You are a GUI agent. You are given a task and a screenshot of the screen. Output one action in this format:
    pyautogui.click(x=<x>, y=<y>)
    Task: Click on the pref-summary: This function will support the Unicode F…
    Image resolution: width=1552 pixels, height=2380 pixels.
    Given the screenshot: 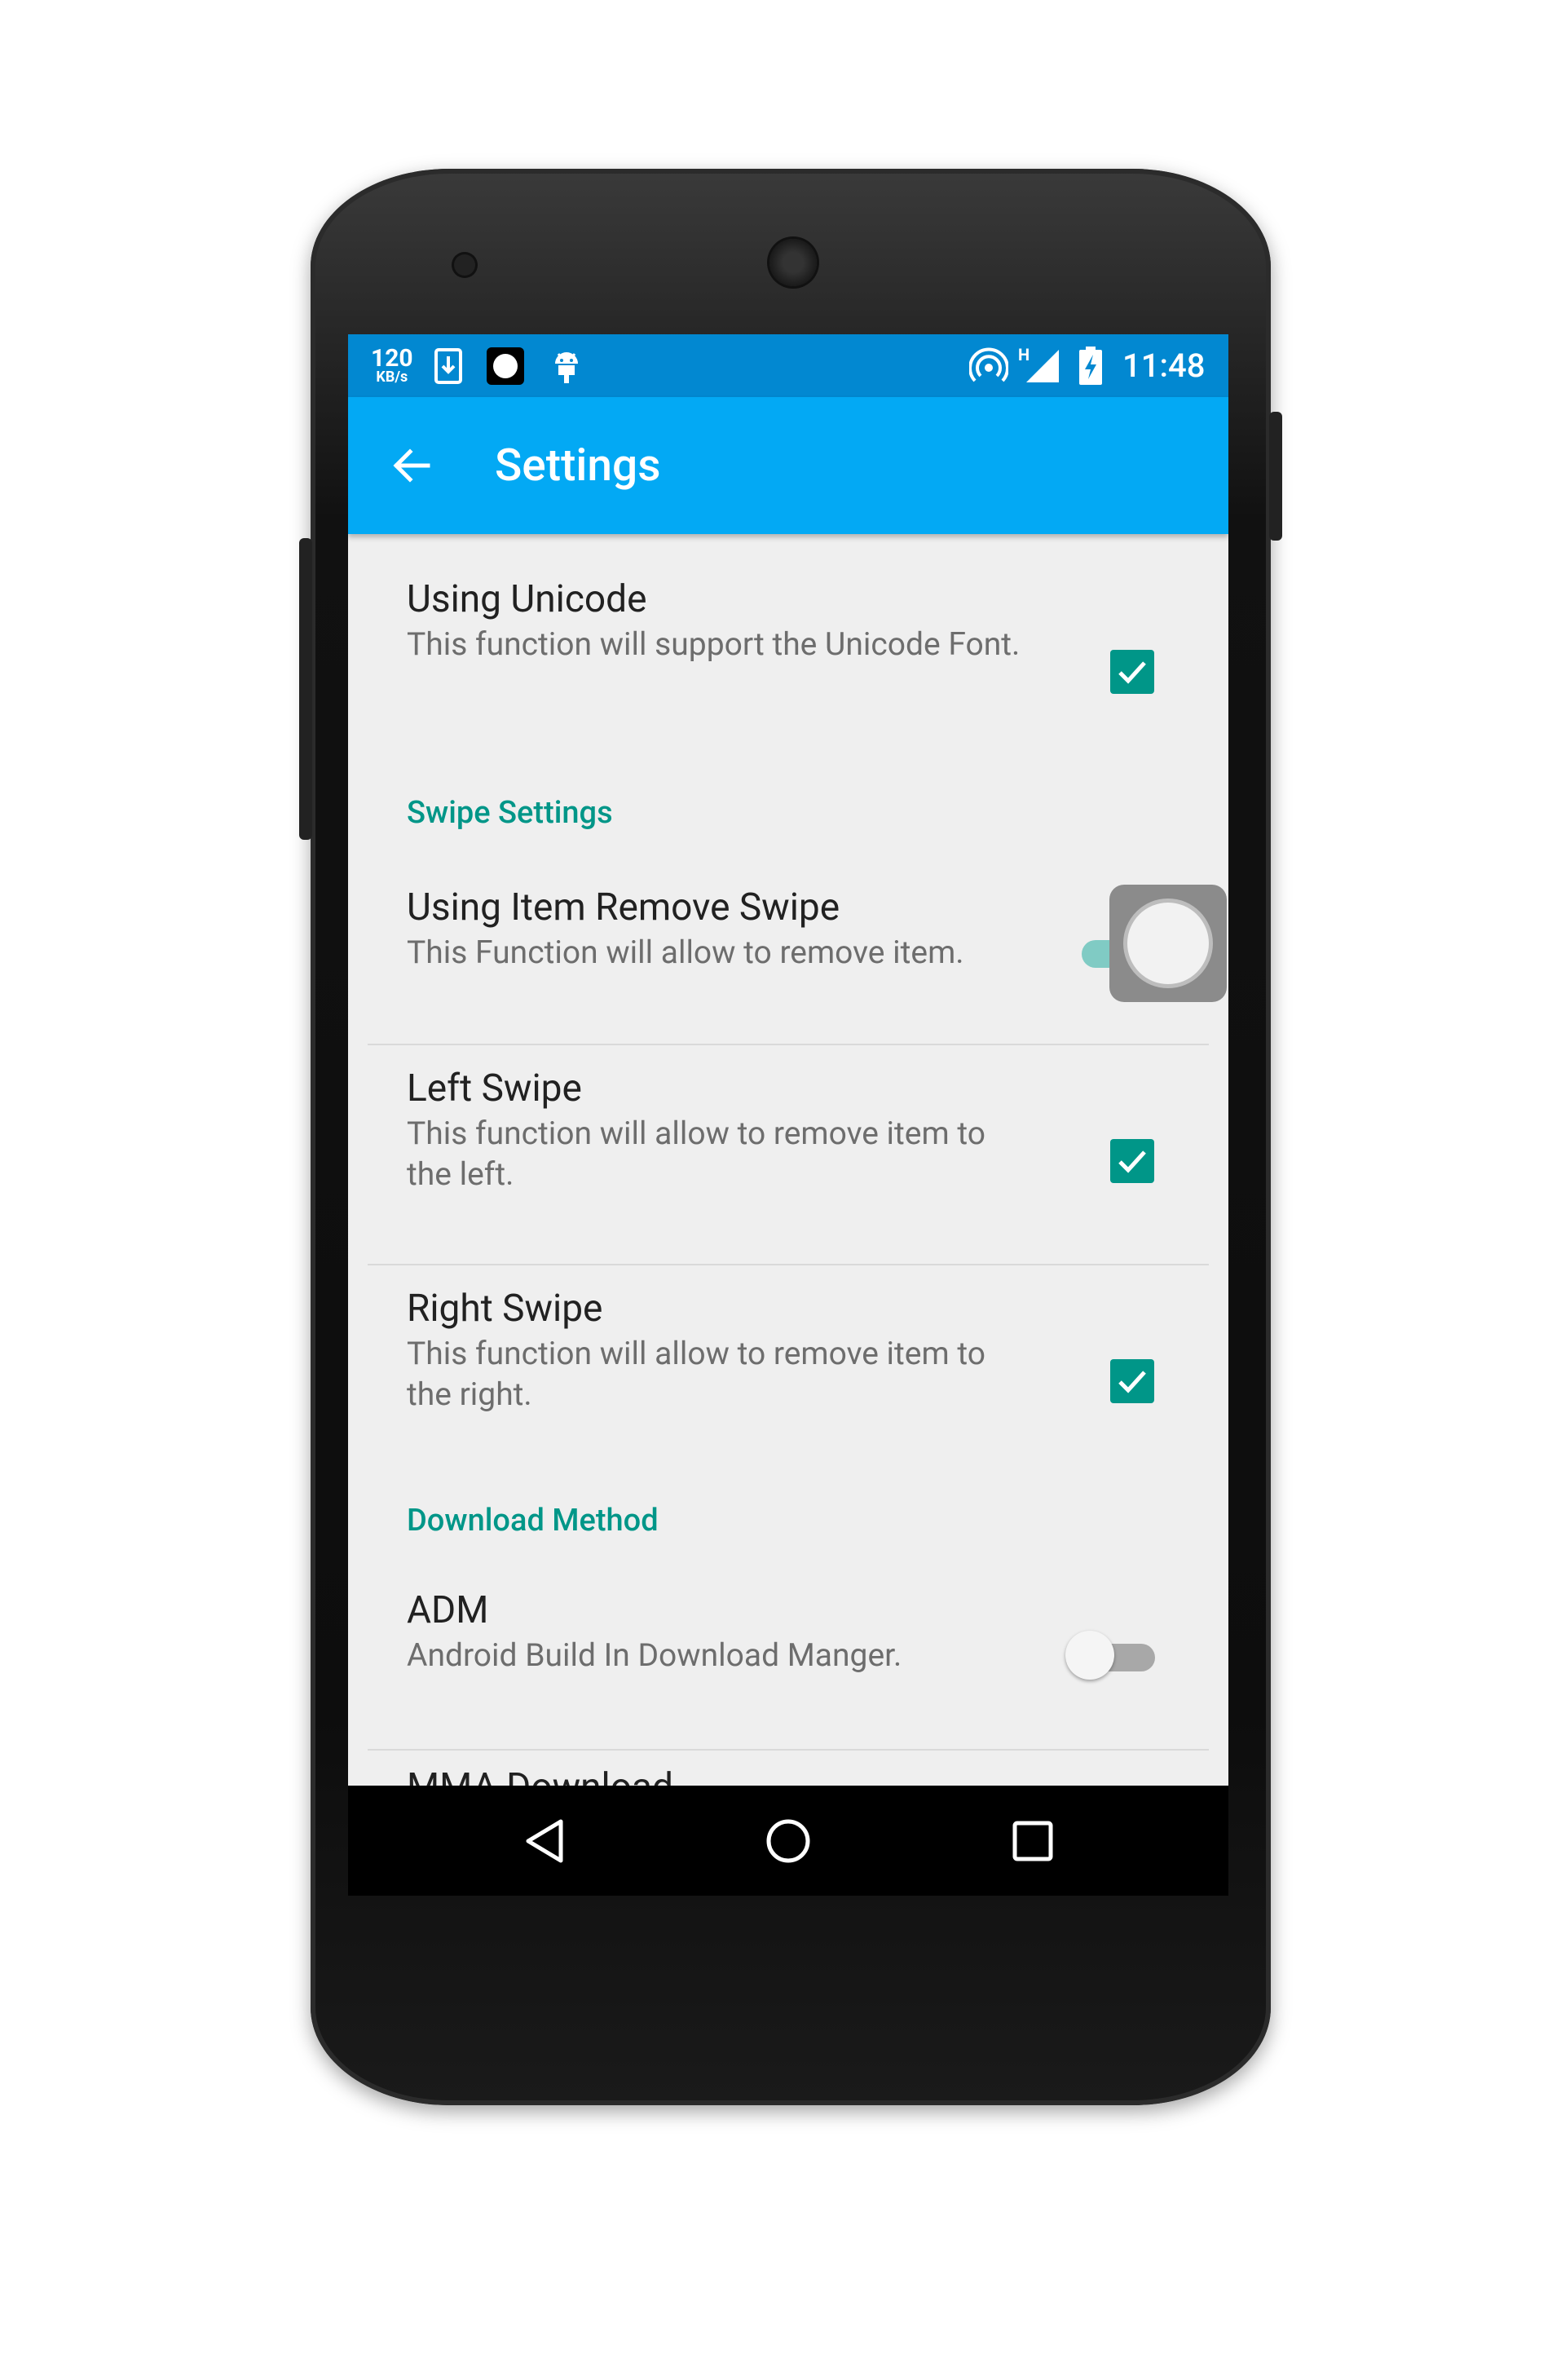 What is the action you would take?
    pyautogui.click(x=714, y=644)
    